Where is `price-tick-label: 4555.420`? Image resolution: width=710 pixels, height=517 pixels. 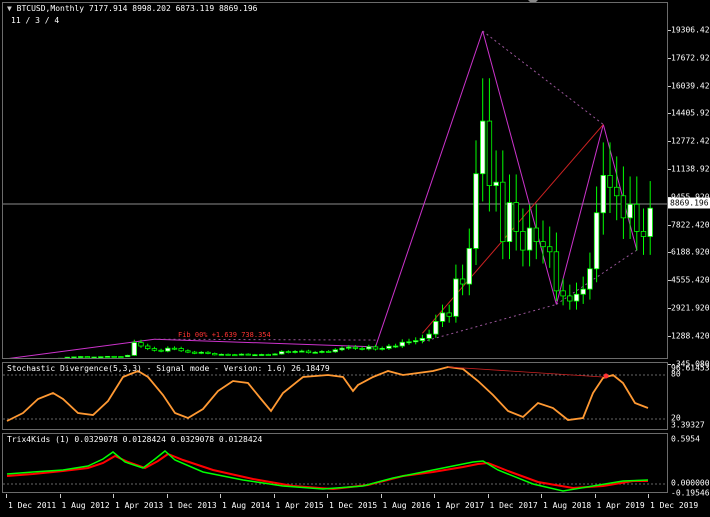
price-tick-label: 4555.420 is located at coordinates (690, 280).